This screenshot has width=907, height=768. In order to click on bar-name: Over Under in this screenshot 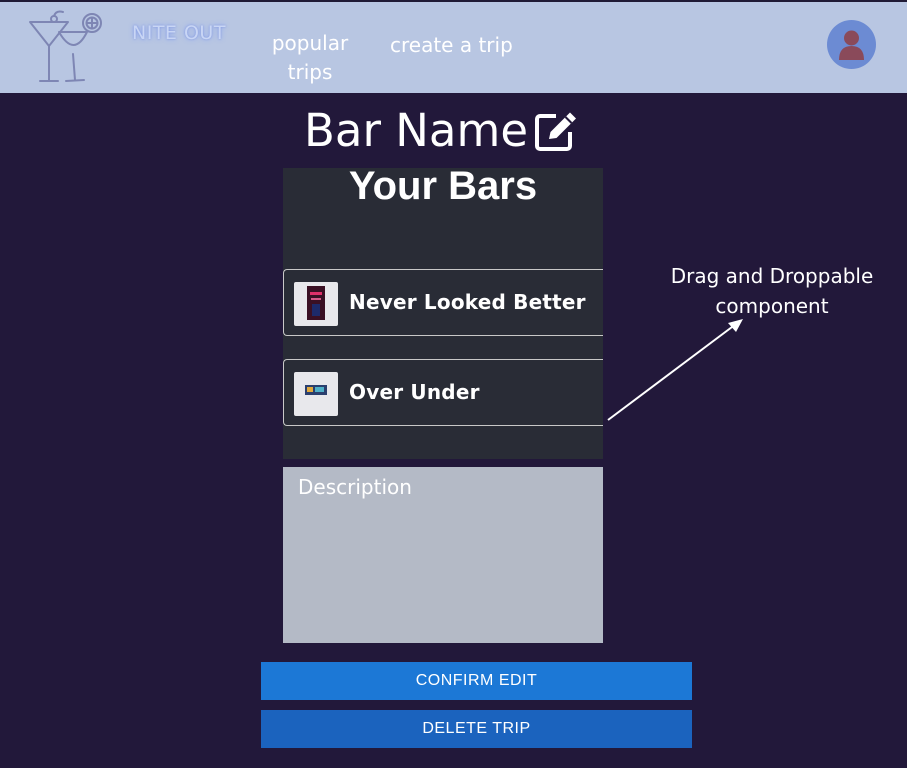, I will do `click(414, 392)`.